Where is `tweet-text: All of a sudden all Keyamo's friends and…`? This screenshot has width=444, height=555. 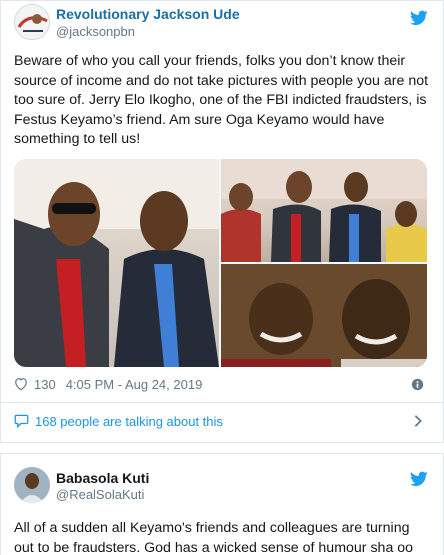 tweet-text: All of a sudden all Keyamo's friends and… is located at coordinates (214, 537).